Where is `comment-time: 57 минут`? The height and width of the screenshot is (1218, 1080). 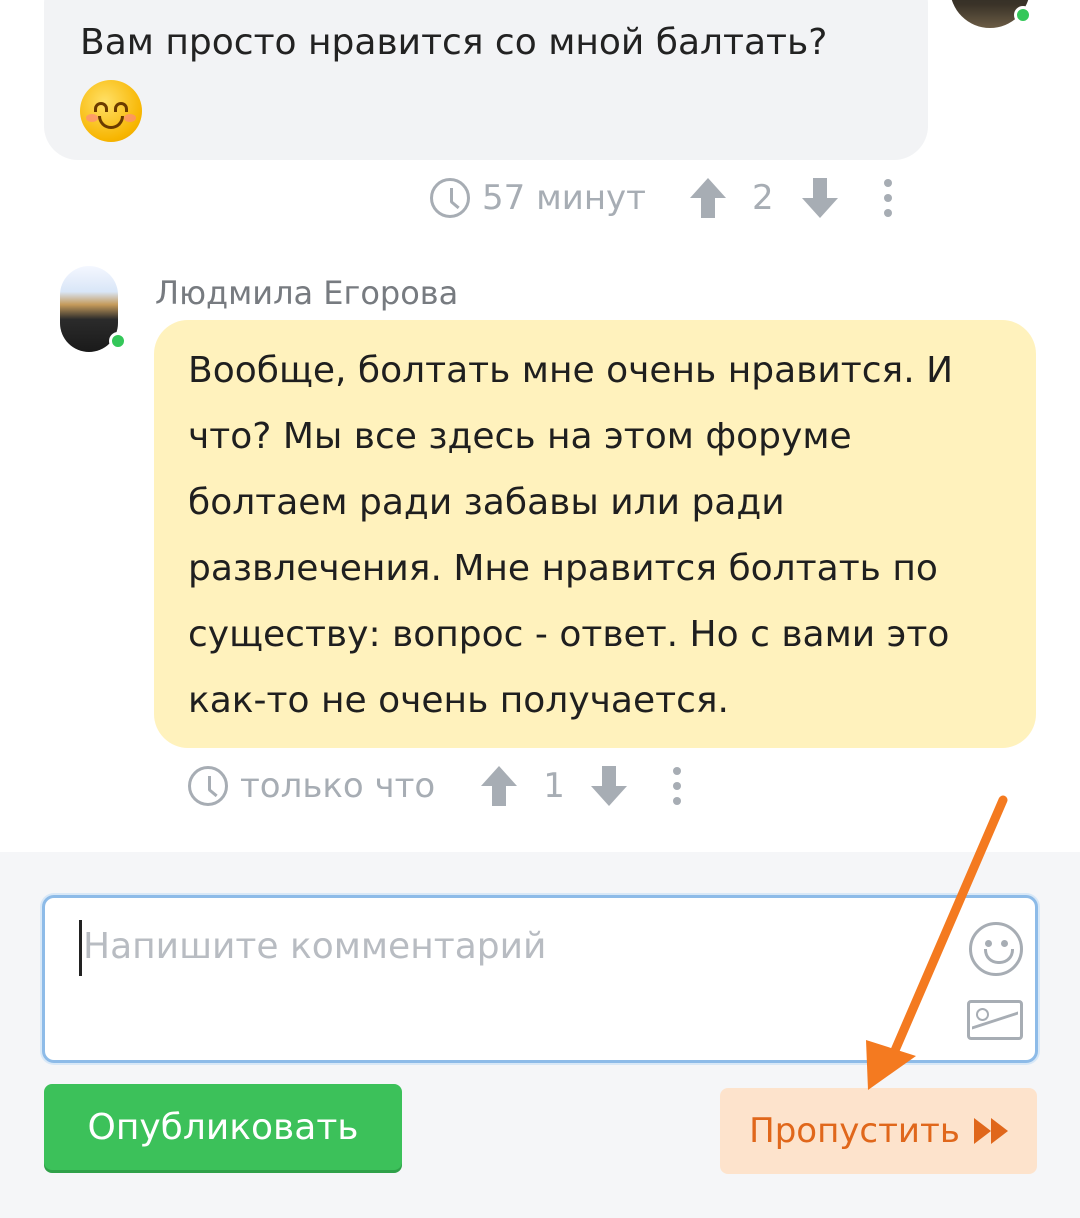 comment-time: 57 минут is located at coordinates (564, 198).